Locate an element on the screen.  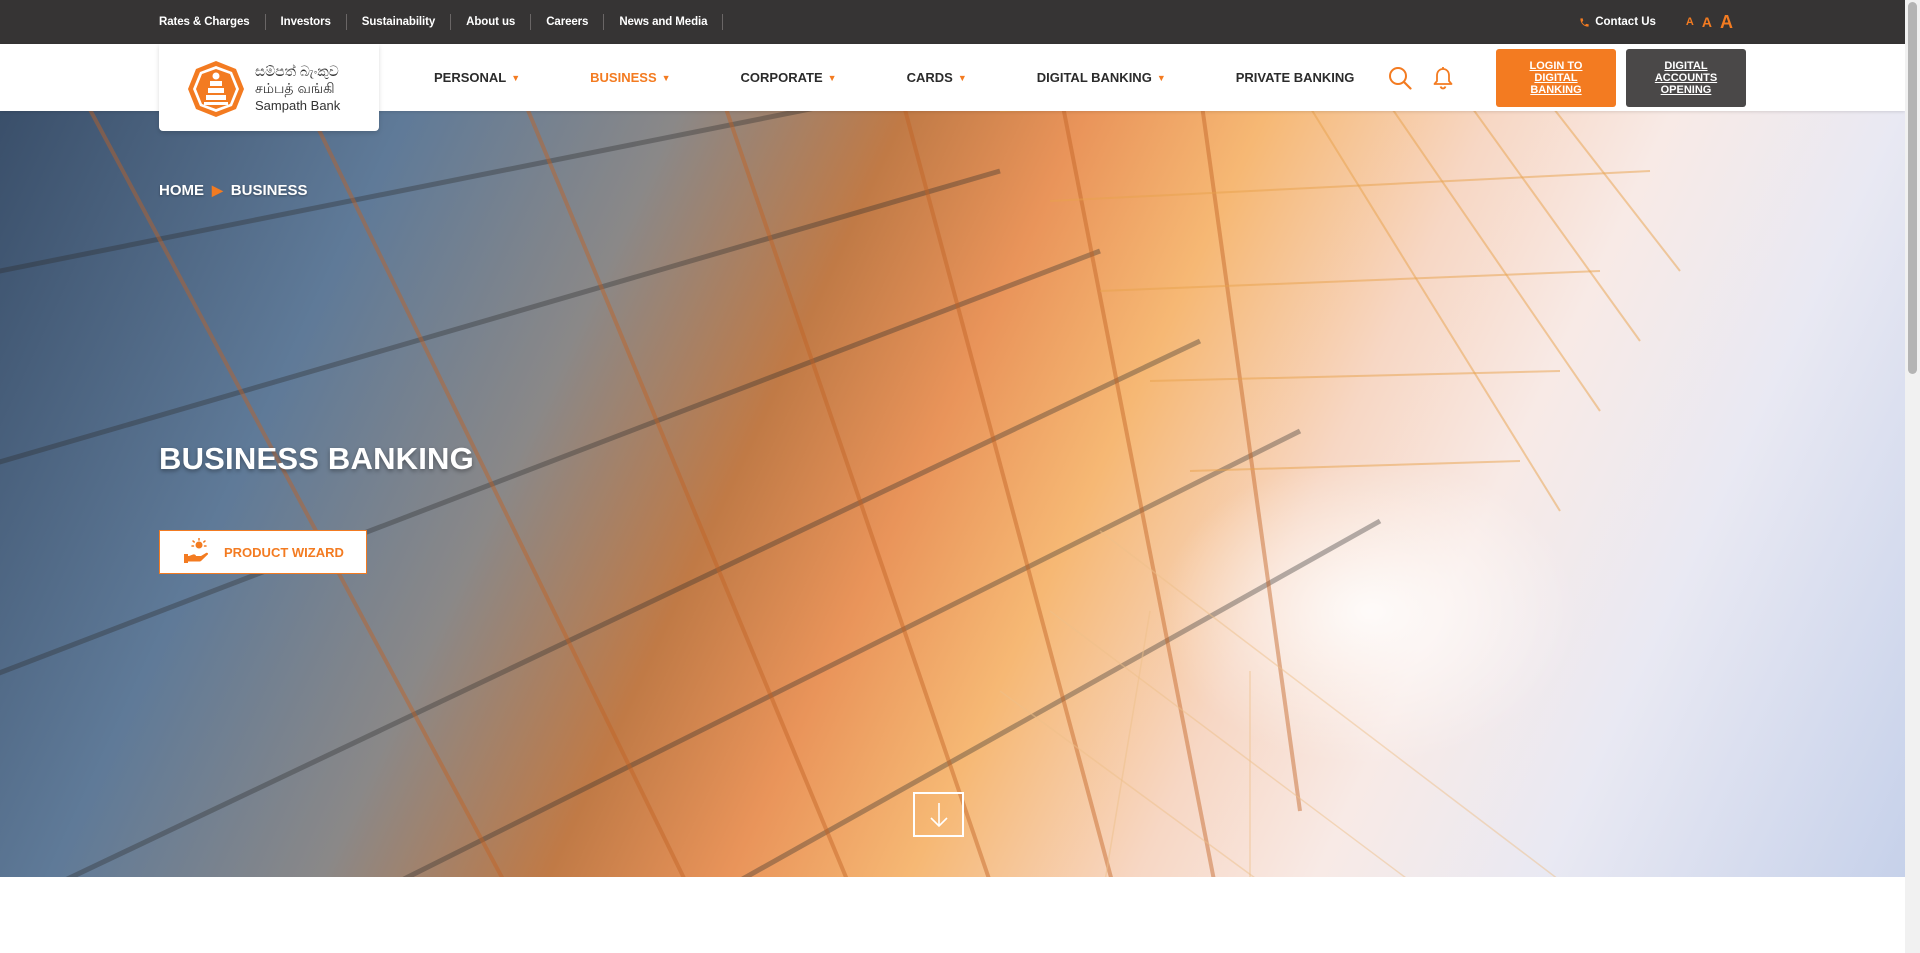
utility-right: Contact Us A A A is located at coordinates (1656, 22).